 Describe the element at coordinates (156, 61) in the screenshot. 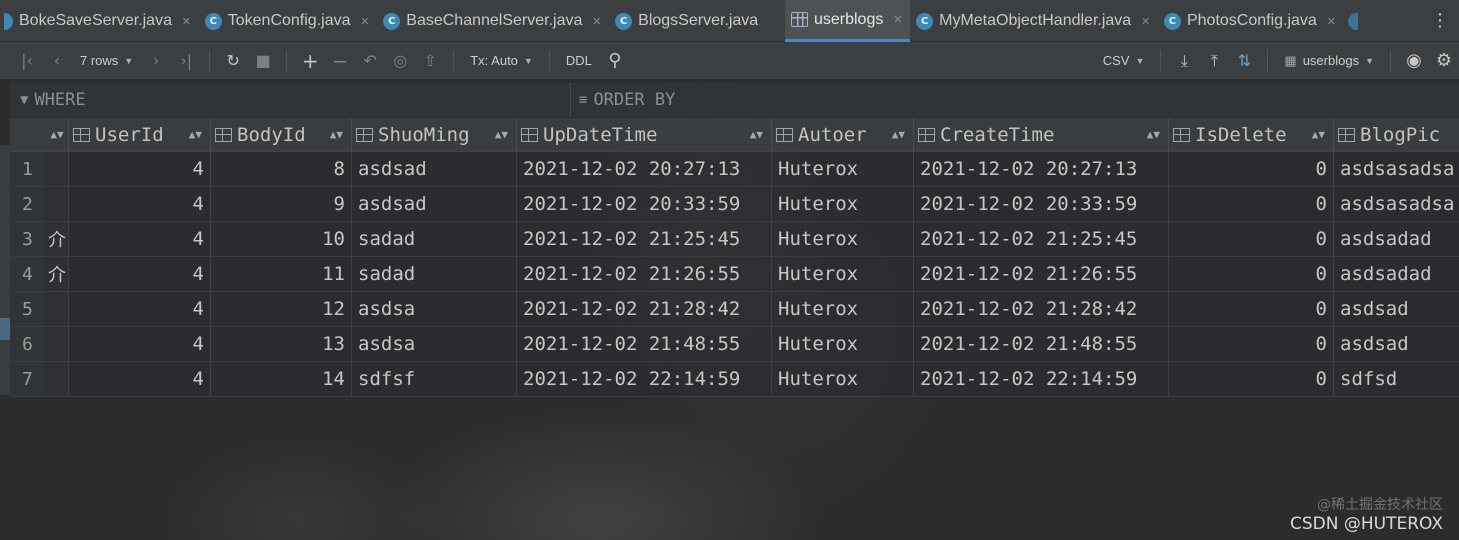

I see `next-page-icon: ›` at that location.